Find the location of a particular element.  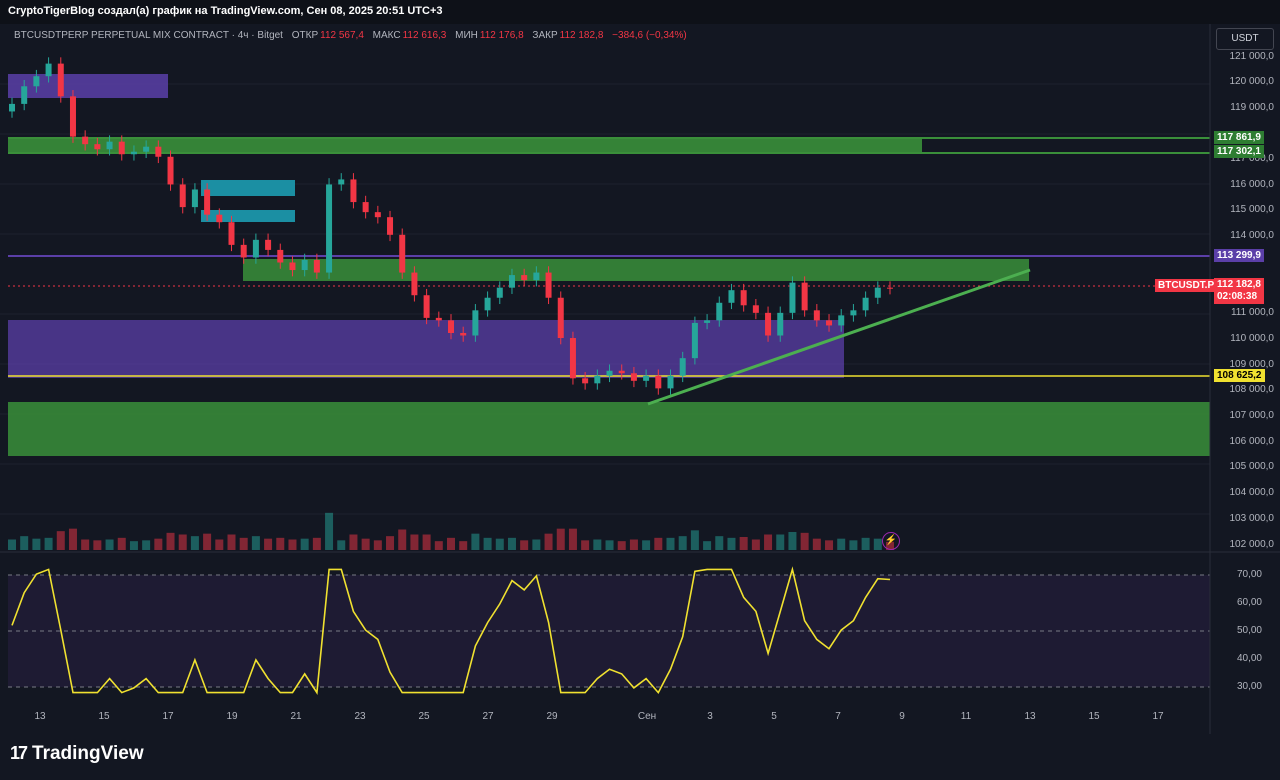

rsi-tick-label: 60,00 is located at coordinates (1249, 602).